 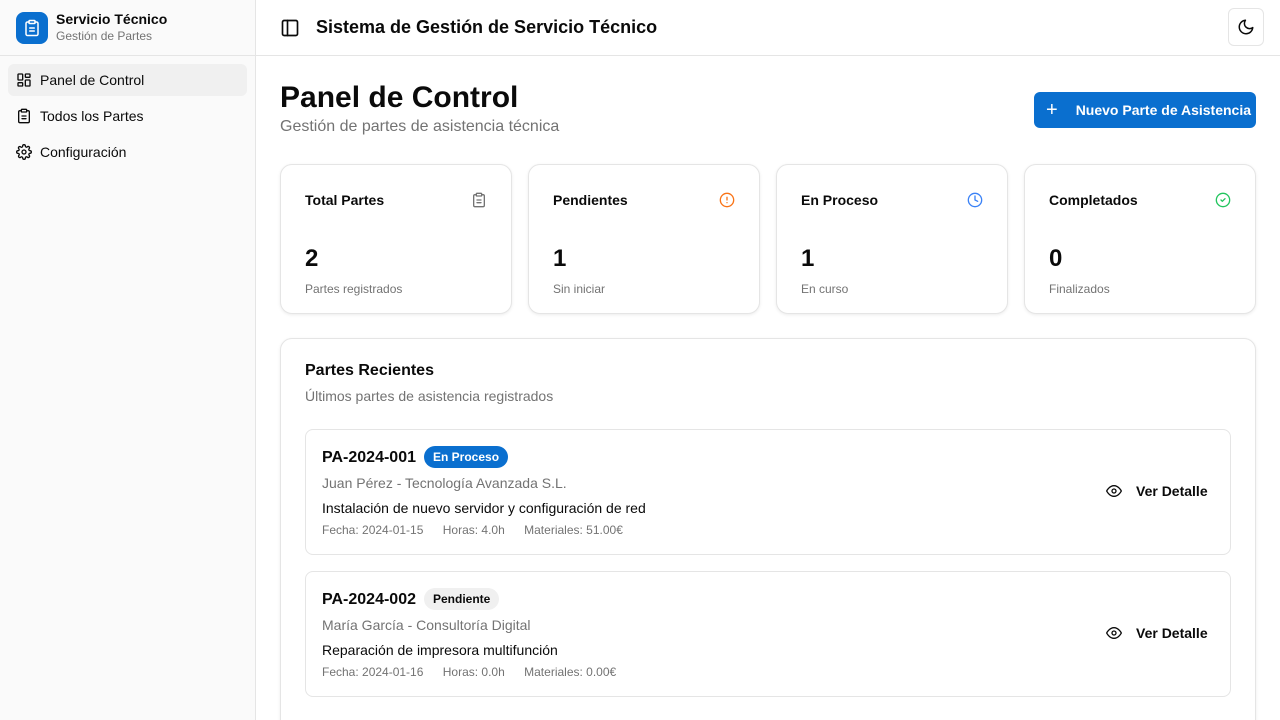 I want to click on stat-desc: En curso, so click(x=825, y=289).